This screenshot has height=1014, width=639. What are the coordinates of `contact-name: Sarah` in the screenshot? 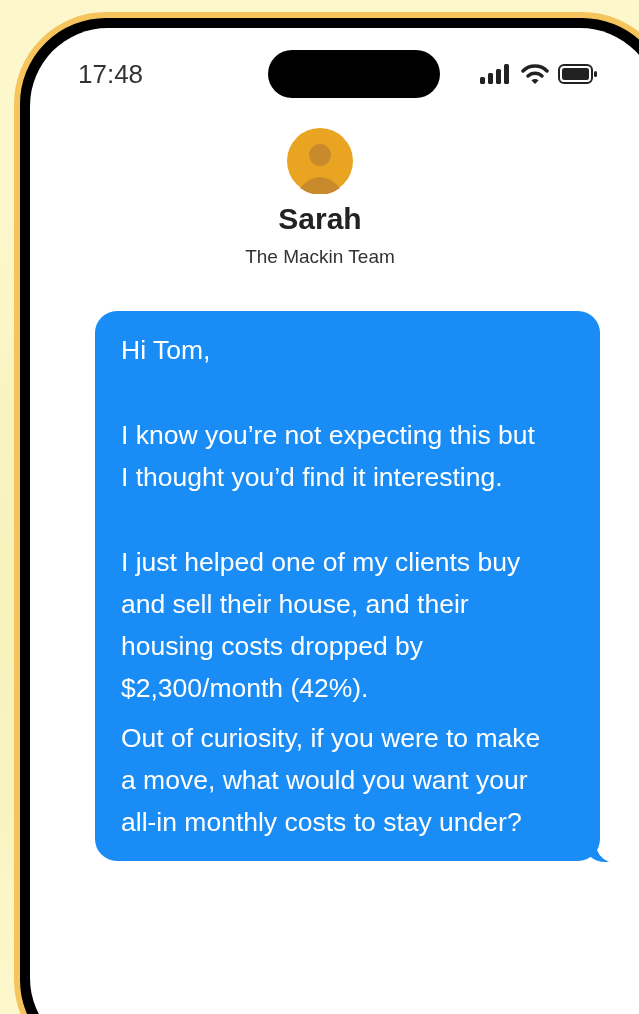 It's located at (320, 219).